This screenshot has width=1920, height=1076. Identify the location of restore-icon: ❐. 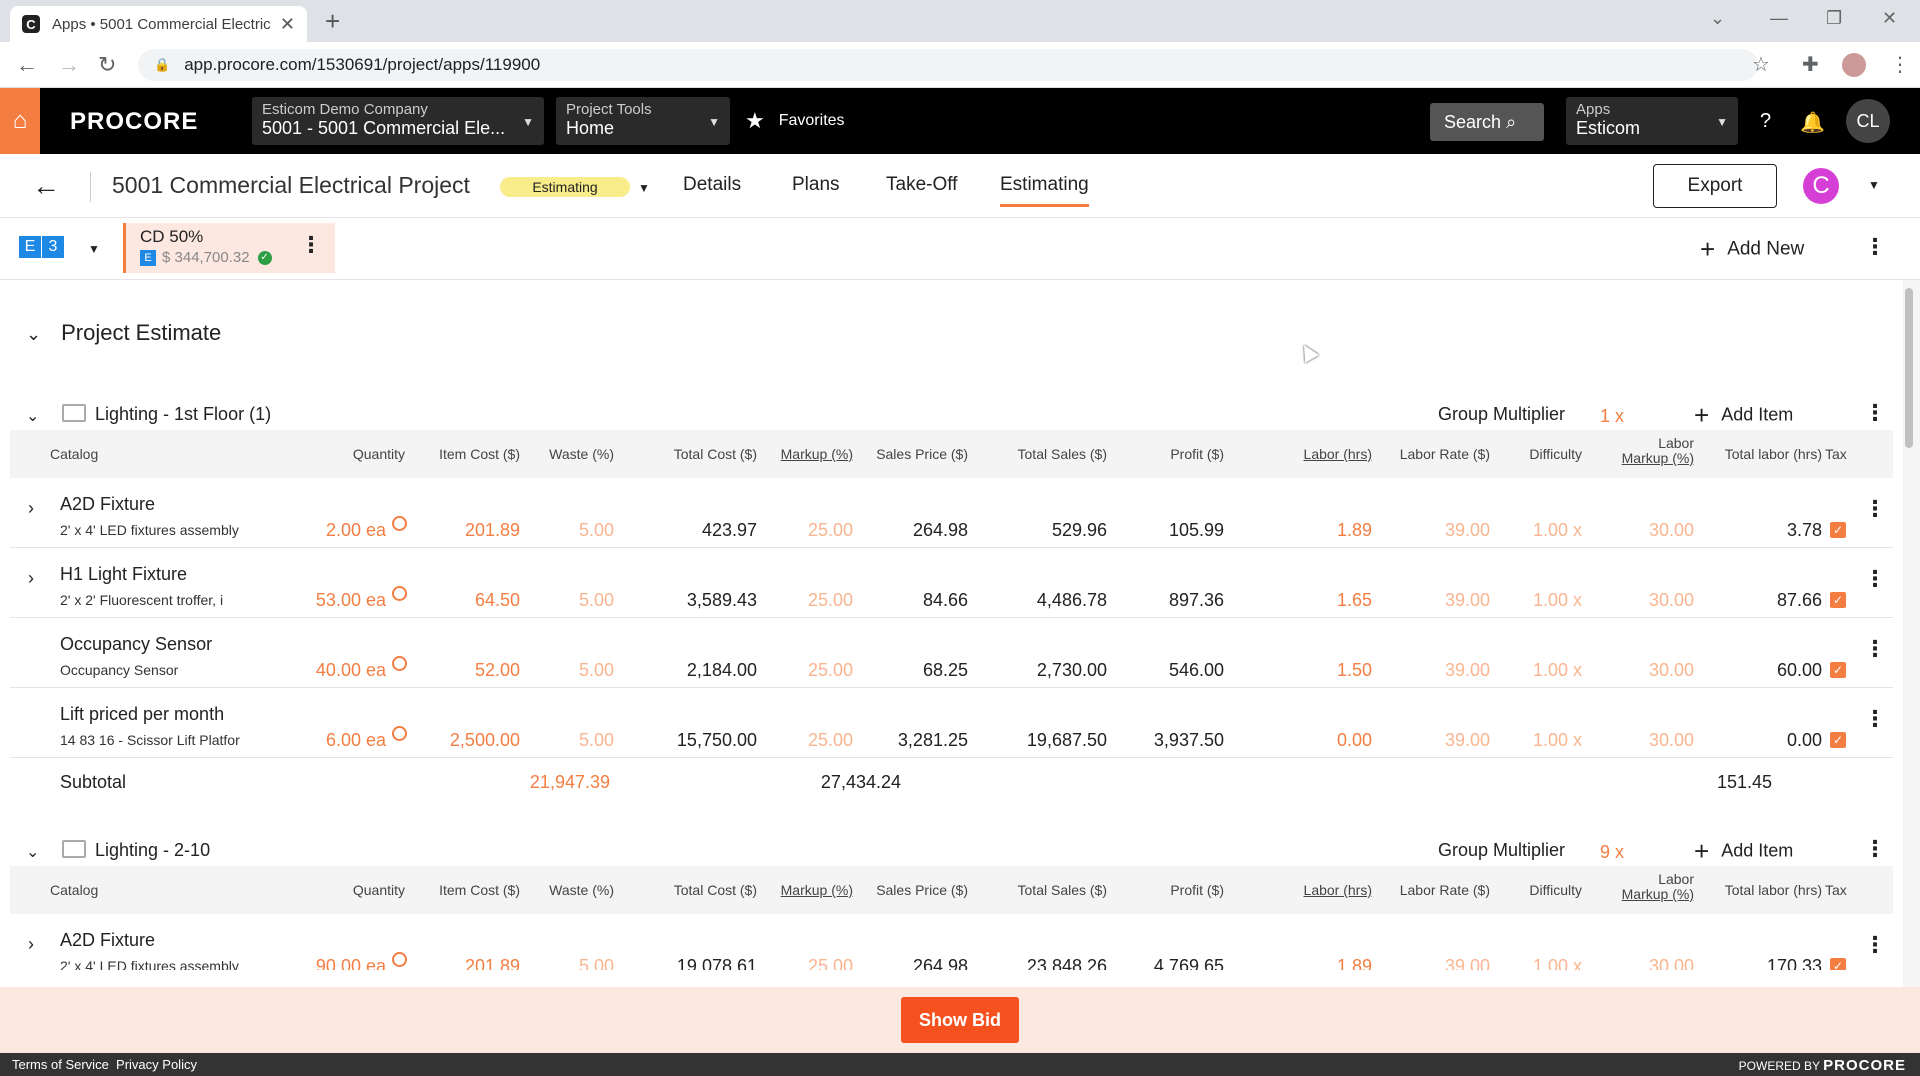
(1834, 18).